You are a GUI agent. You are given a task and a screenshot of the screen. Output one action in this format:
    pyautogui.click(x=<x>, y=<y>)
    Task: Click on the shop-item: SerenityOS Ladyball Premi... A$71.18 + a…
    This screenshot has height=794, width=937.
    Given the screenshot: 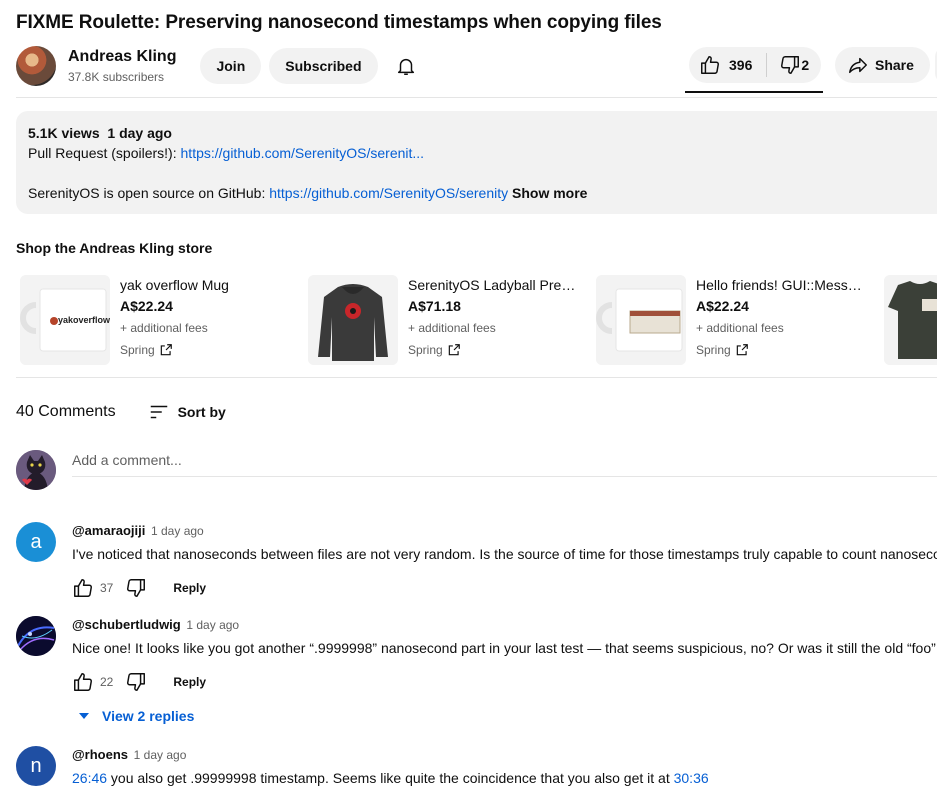 What is the action you would take?
    pyautogui.click(x=443, y=320)
    